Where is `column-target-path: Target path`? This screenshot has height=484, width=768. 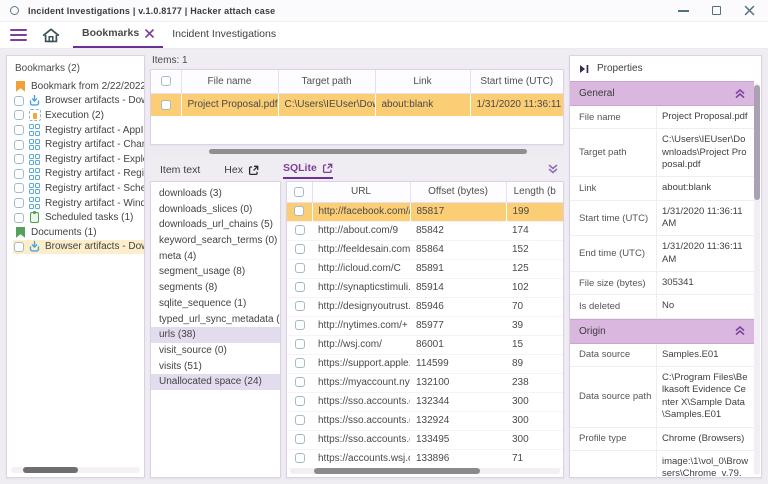
column-target-path: Target path is located at coordinates (327, 82).